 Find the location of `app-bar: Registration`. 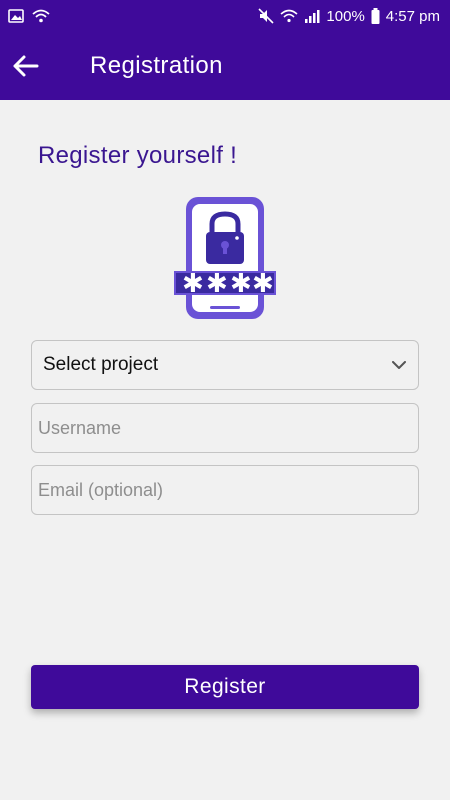

app-bar: Registration is located at coordinates (225, 66).